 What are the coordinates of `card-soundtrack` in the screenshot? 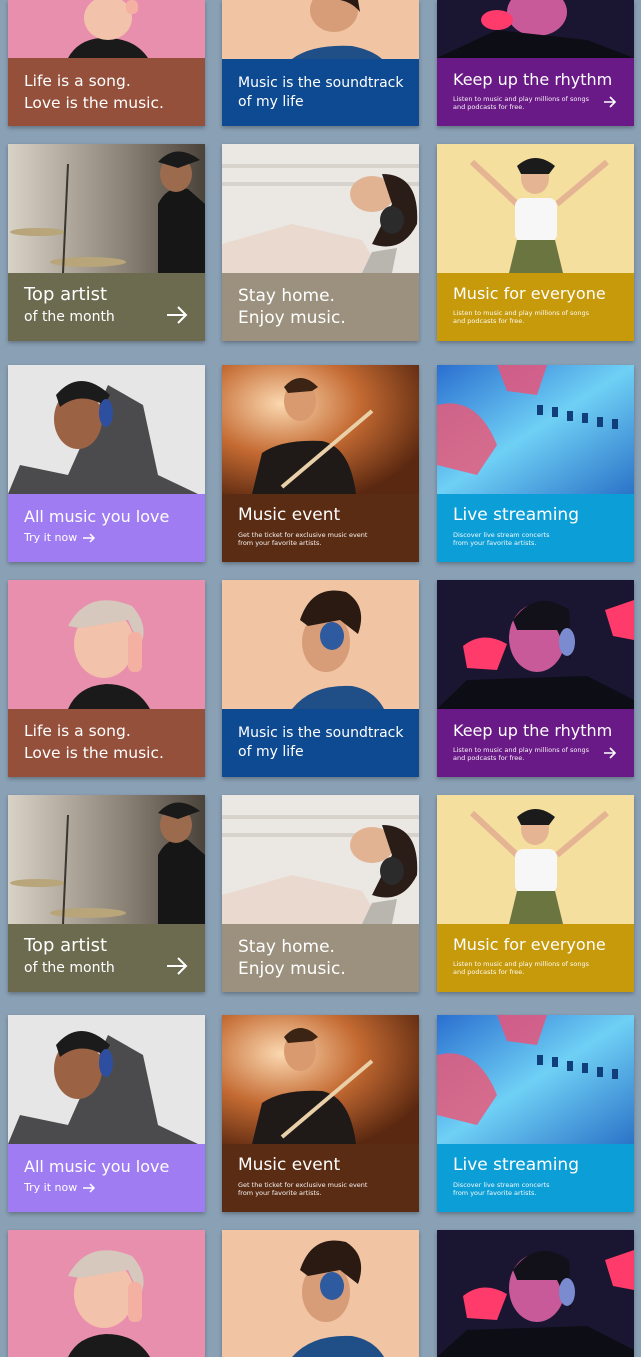 It's located at (320, 1293).